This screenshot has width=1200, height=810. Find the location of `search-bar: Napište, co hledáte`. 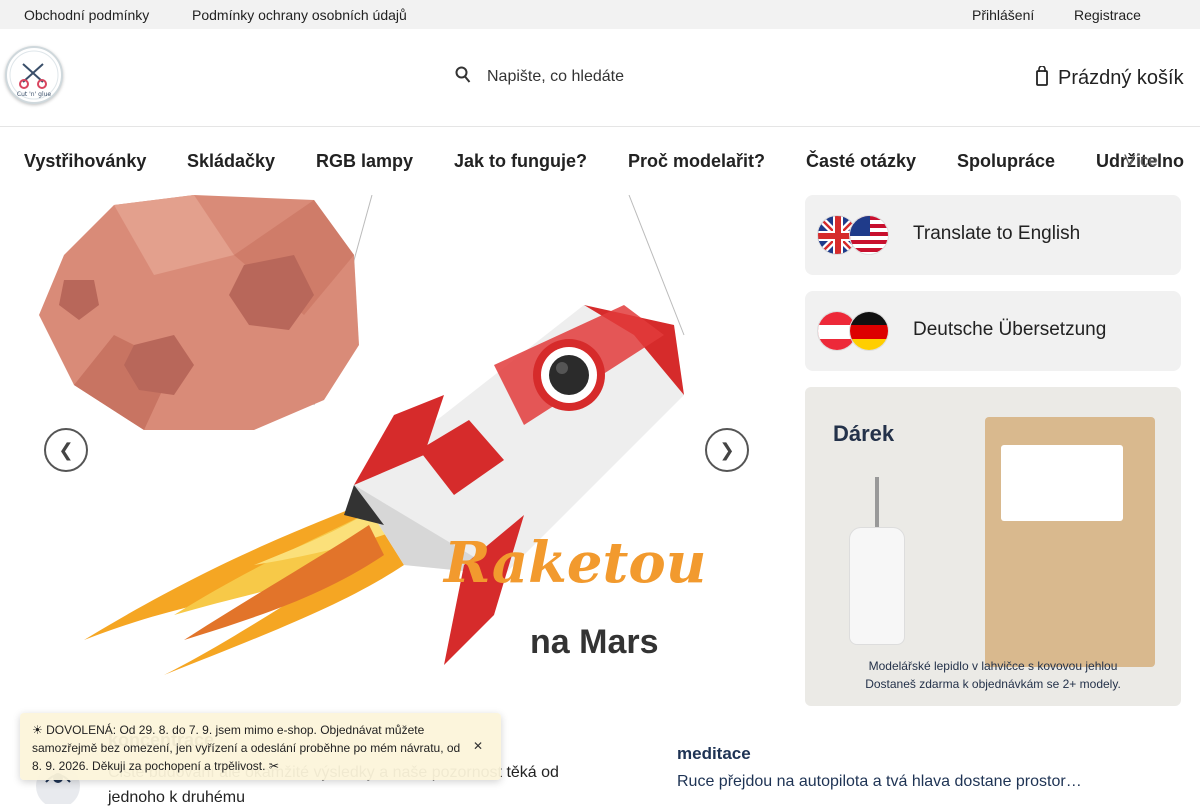

search-bar: Napište, co hledáte is located at coordinates (539, 77).